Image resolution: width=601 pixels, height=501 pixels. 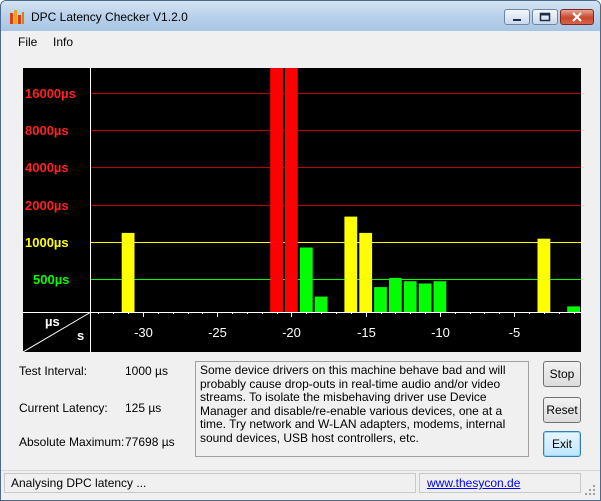 What do you see at coordinates (217, 332) in the screenshot?
I see `x-tick-label: -25` at bounding box center [217, 332].